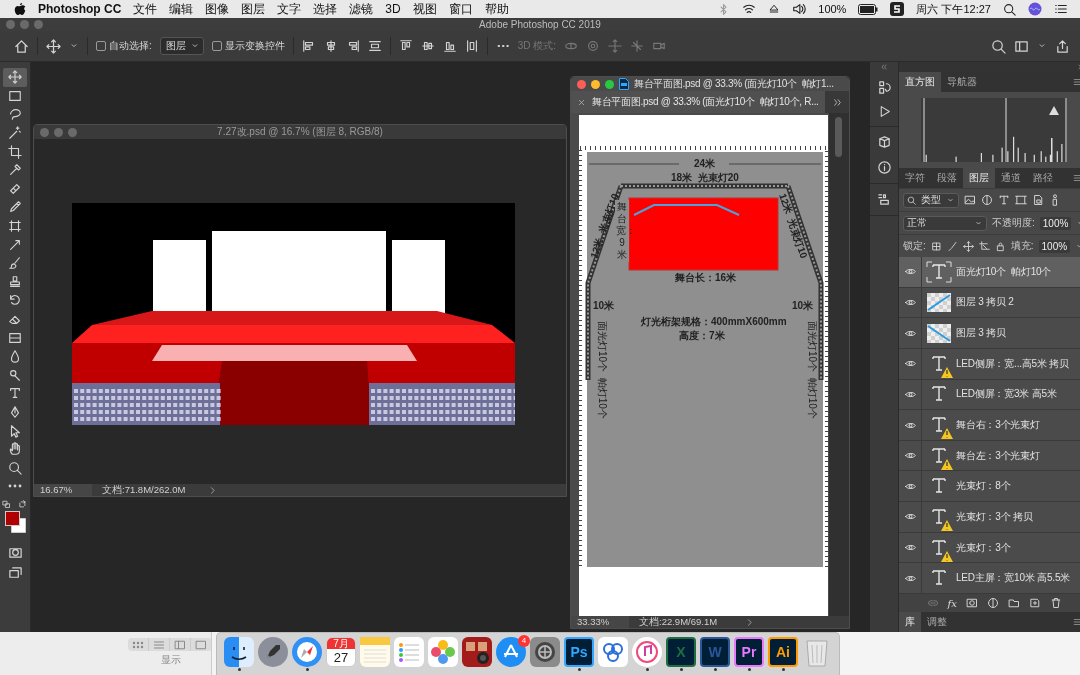 The height and width of the screenshot is (675, 1080). I want to click on layer-row: 图层 3 拷贝, so click(989, 333).